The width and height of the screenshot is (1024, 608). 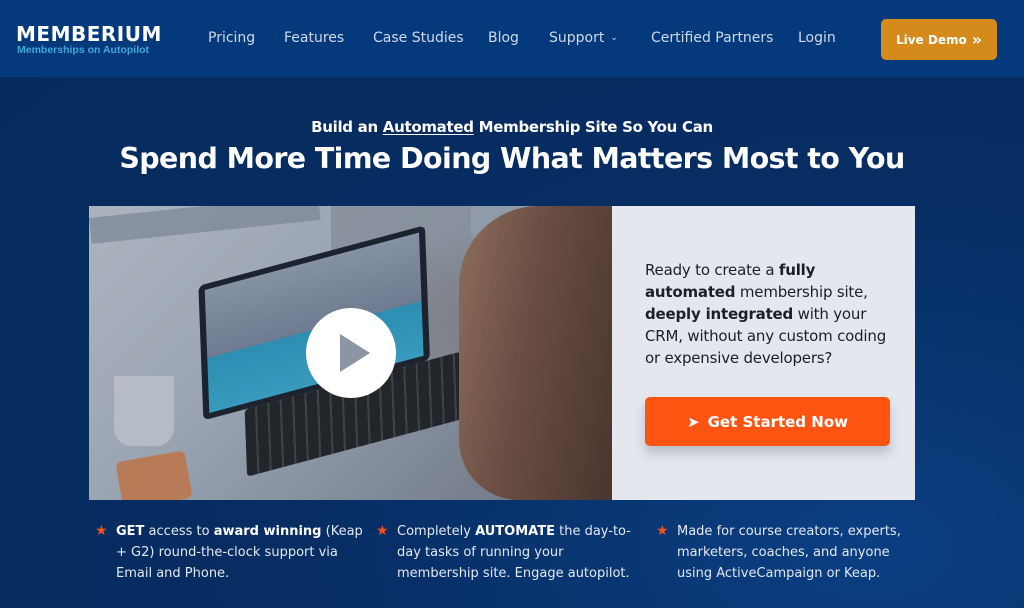 What do you see at coordinates (355, 353) in the screenshot?
I see `play-icon` at bounding box center [355, 353].